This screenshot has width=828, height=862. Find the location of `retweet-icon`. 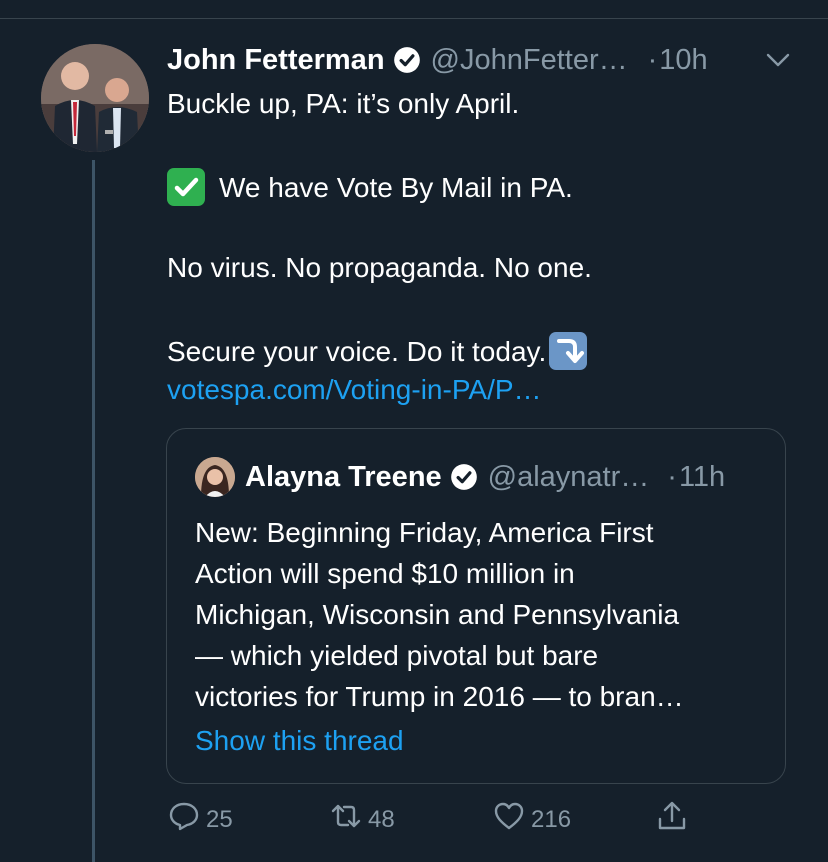

retweet-icon is located at coordinates (346, 819).